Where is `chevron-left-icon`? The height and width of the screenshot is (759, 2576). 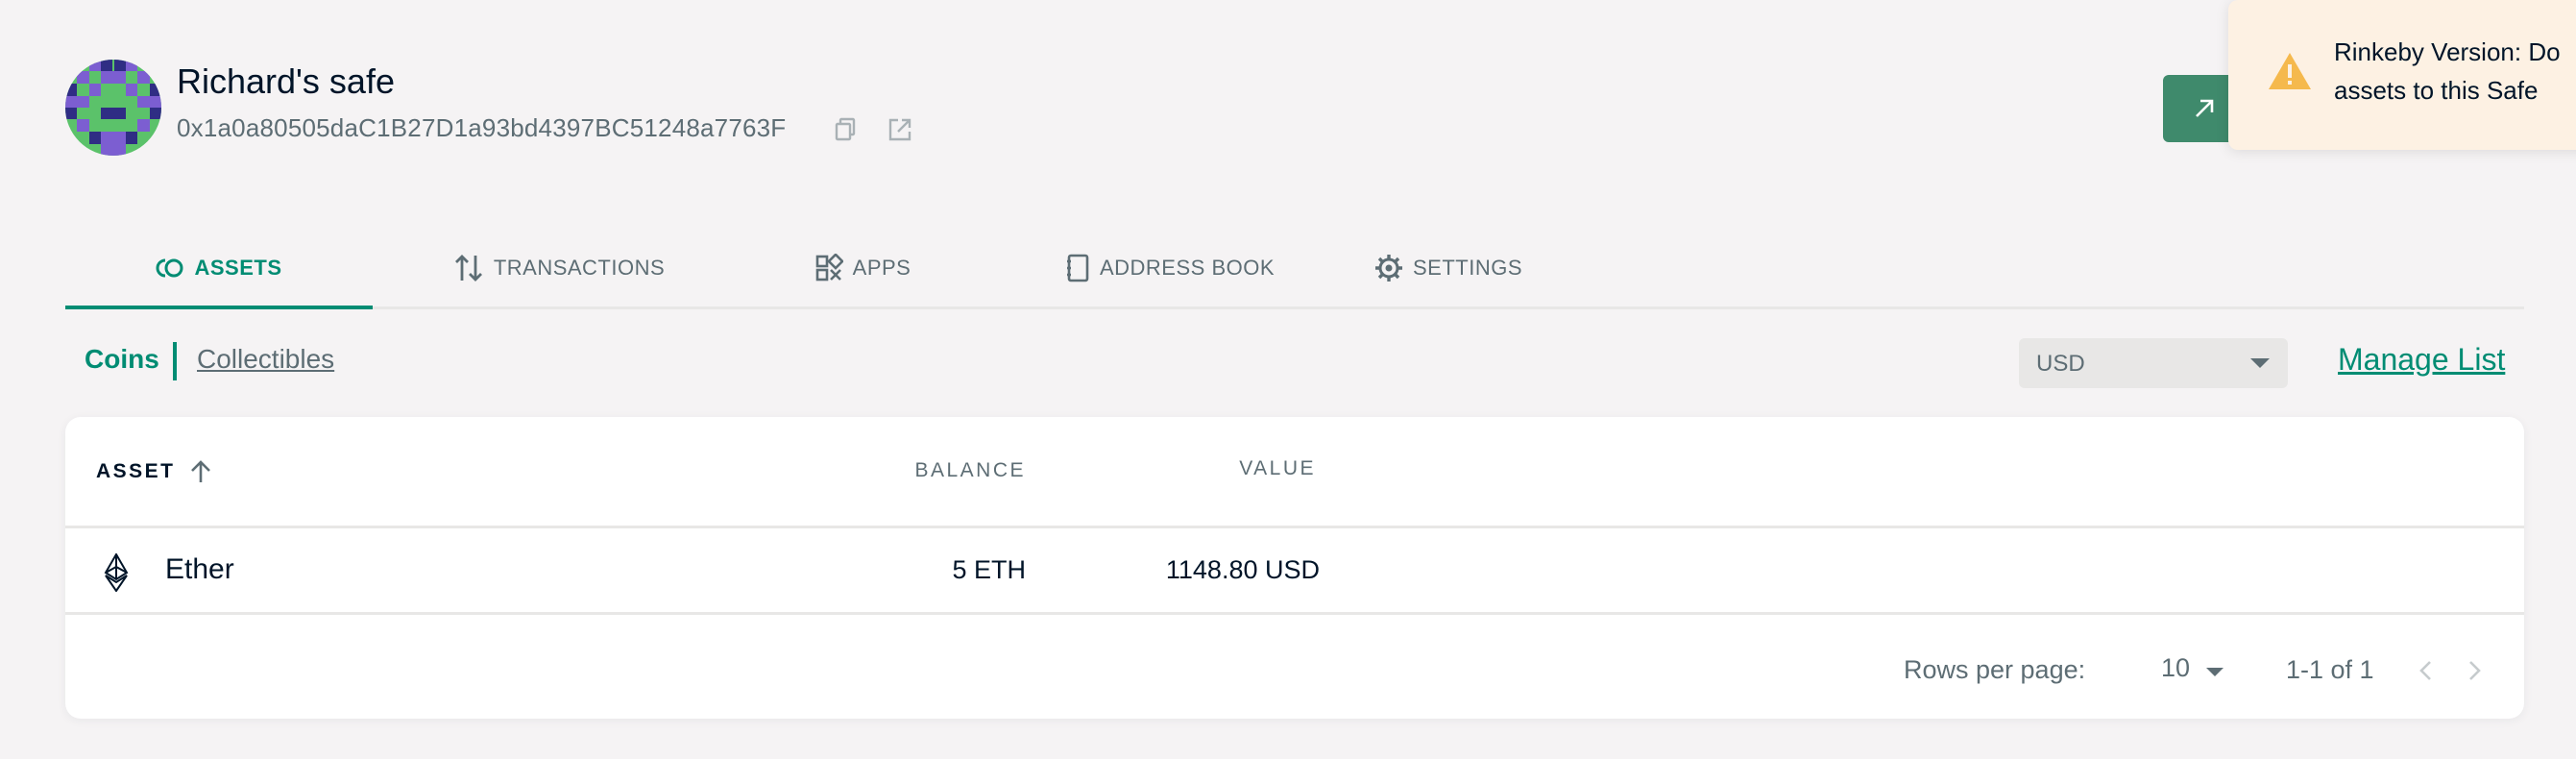
chevron-left-icon is located at coordinates (2425, 671).